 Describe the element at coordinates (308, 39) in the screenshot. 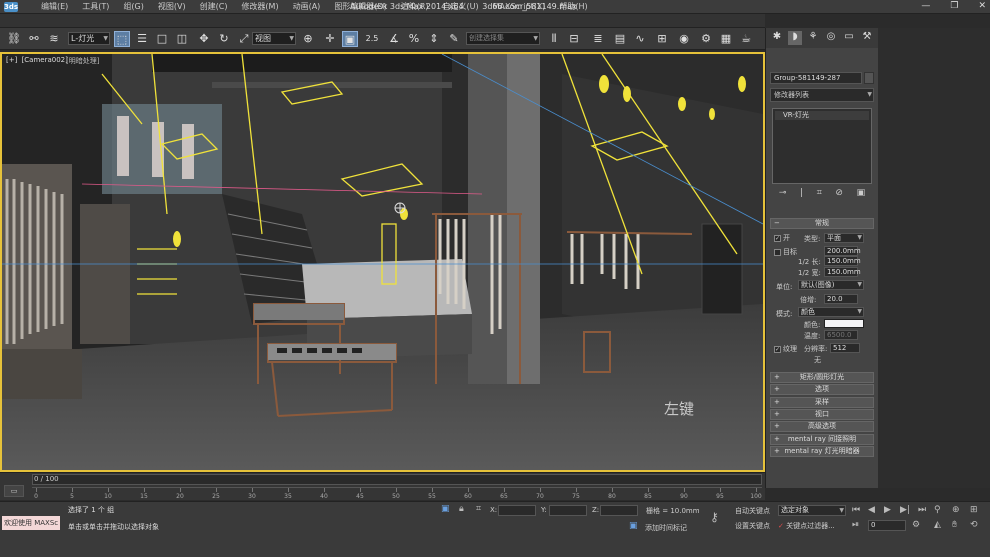

I see `pivot-center-icon: ⊕` at that location.